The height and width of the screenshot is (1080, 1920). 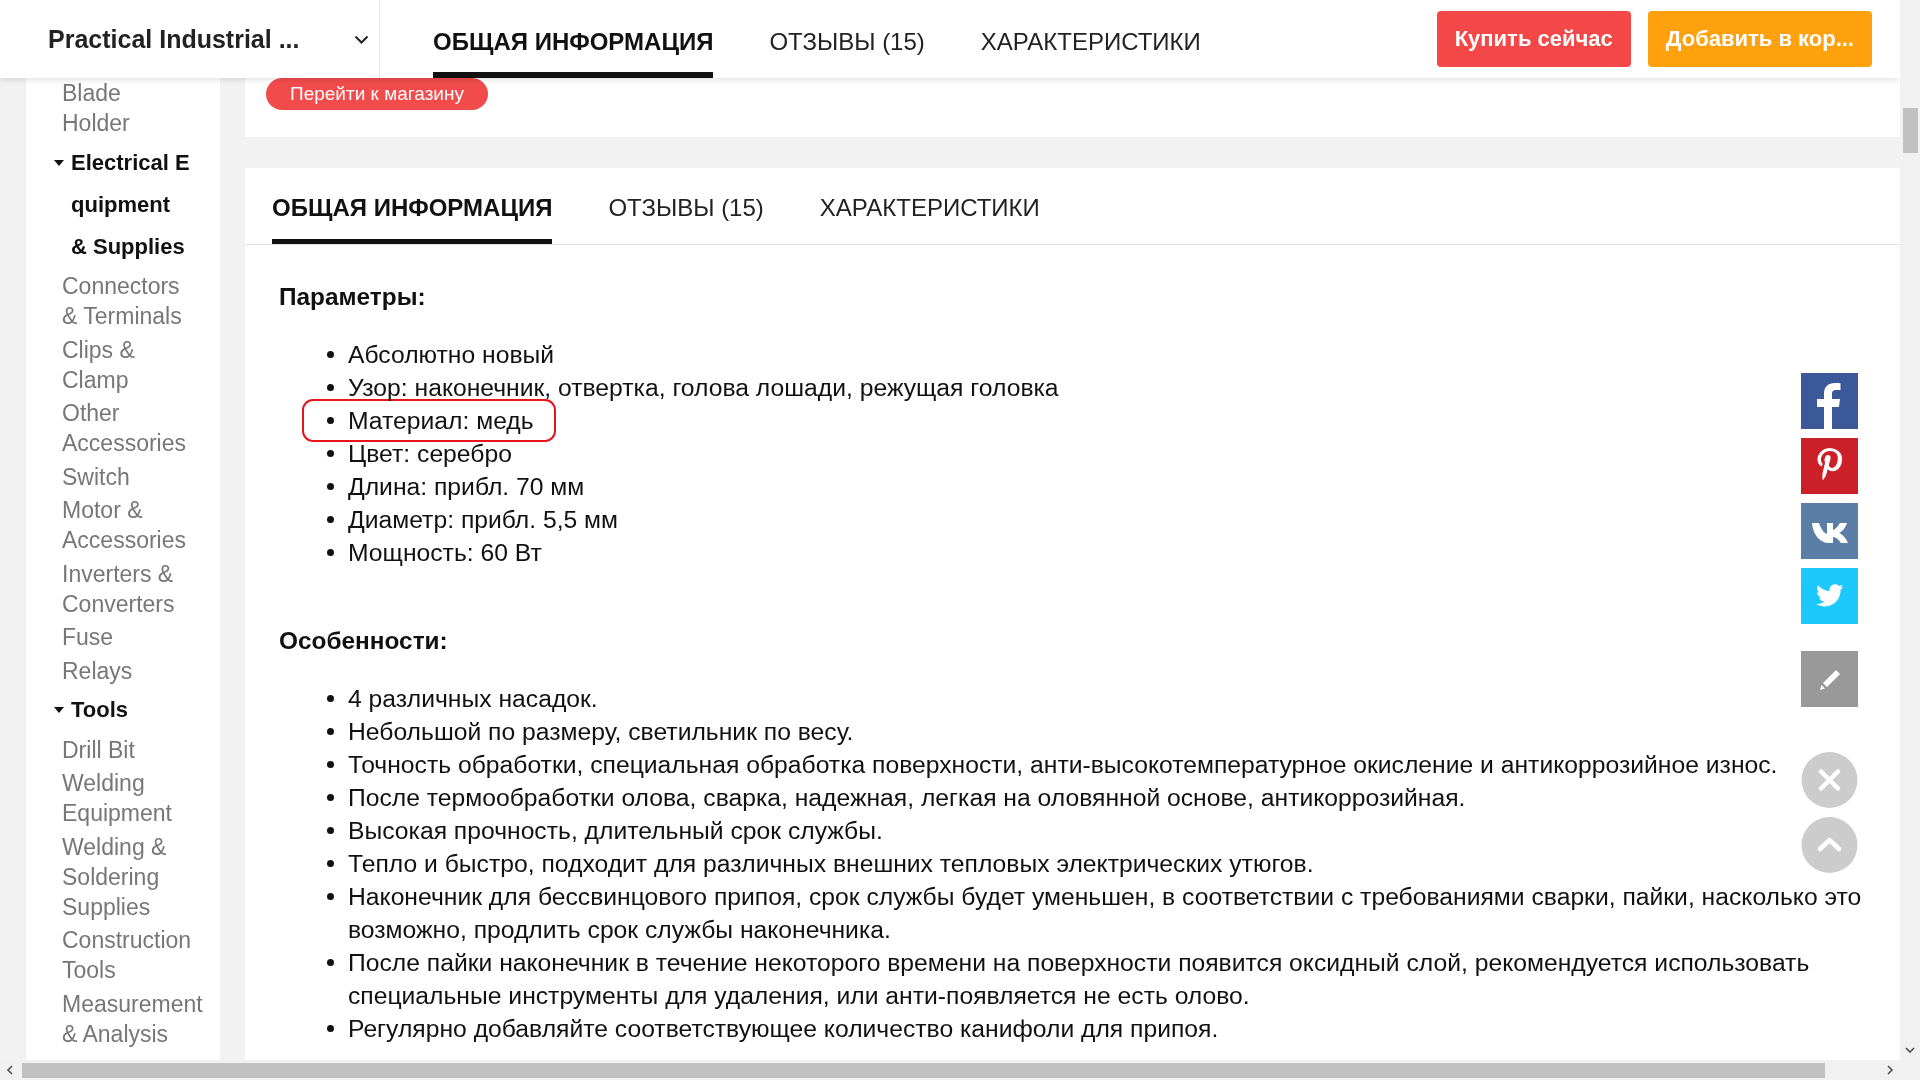 I want to click on vk-icon, so click(x=1829, y=531).